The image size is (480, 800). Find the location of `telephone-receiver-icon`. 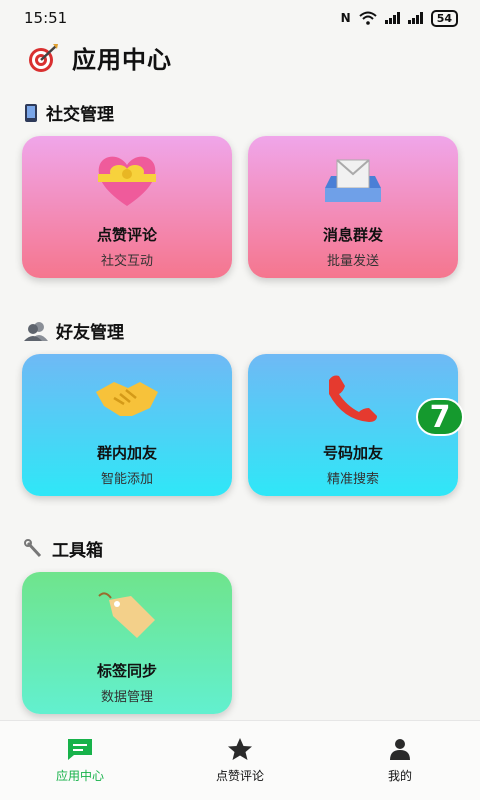

telephone-receiver-icon is located at coordinates (353, 398).